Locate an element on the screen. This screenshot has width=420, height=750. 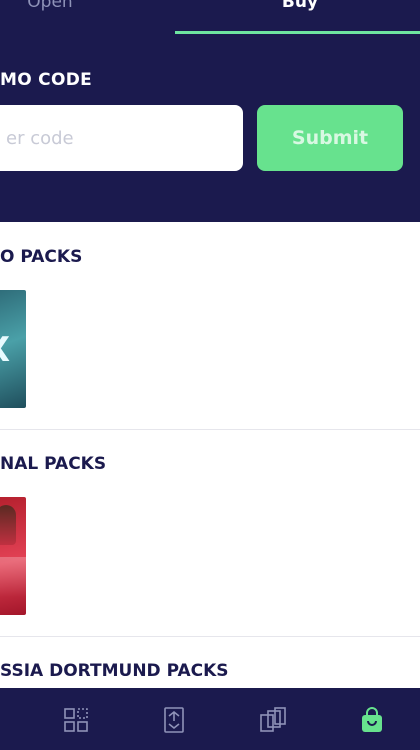
section-title-arsenal-packs: NAL PACKS is located at coordinates (53, 464).